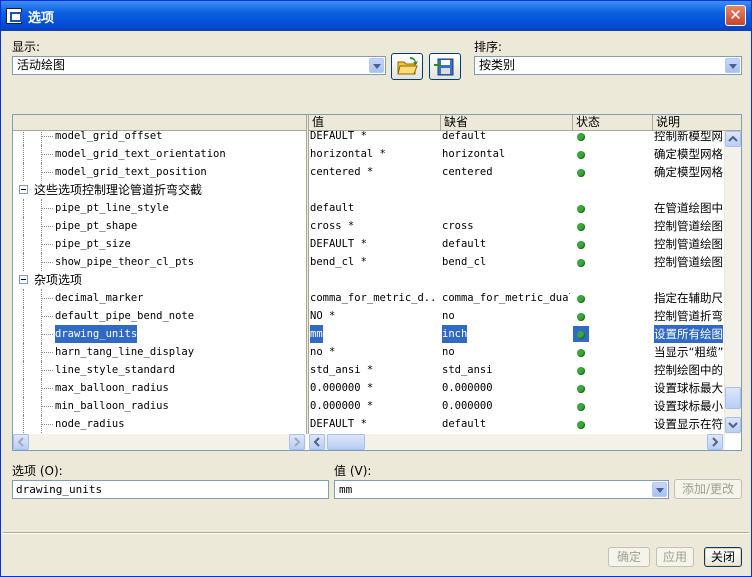 This screenshot has width=752, height=577. Describe the element at coordinates (735, 15) in the screenshot. I see `window-close-button: ✕` at that location.